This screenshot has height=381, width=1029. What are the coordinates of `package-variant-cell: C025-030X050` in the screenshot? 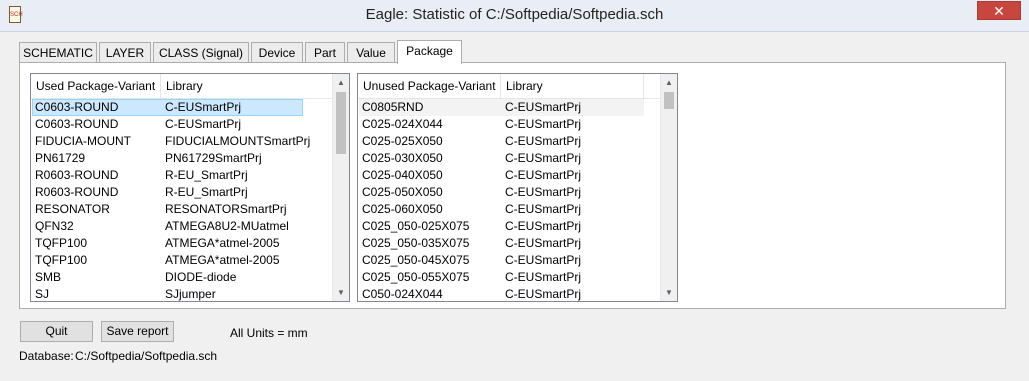 It's located at (402, 158).